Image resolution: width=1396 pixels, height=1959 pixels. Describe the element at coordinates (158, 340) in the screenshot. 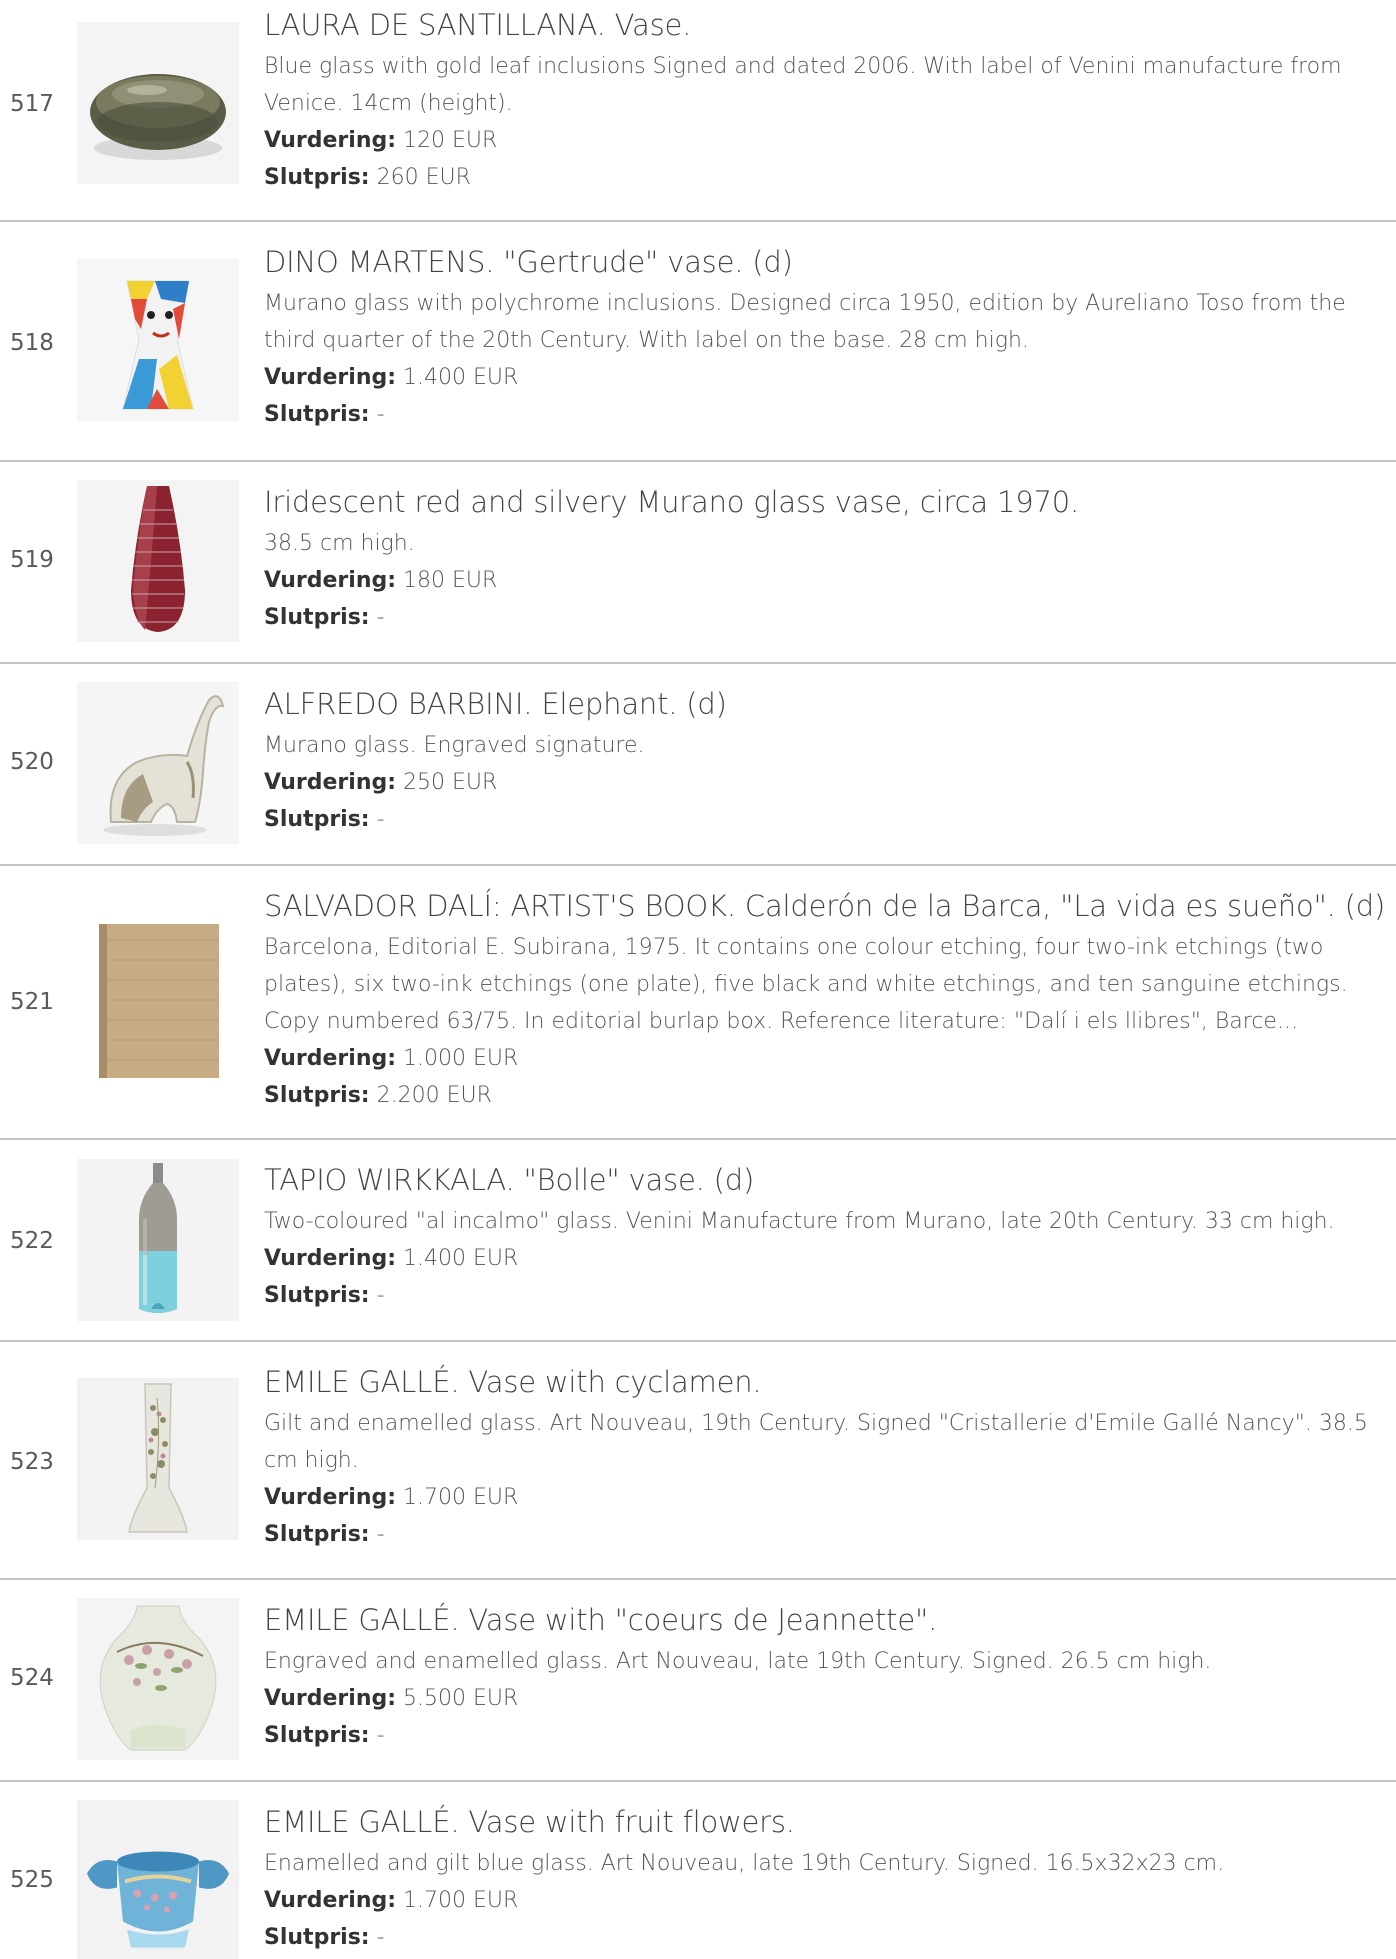

I see `polychrome-face-vase-image` at that location.